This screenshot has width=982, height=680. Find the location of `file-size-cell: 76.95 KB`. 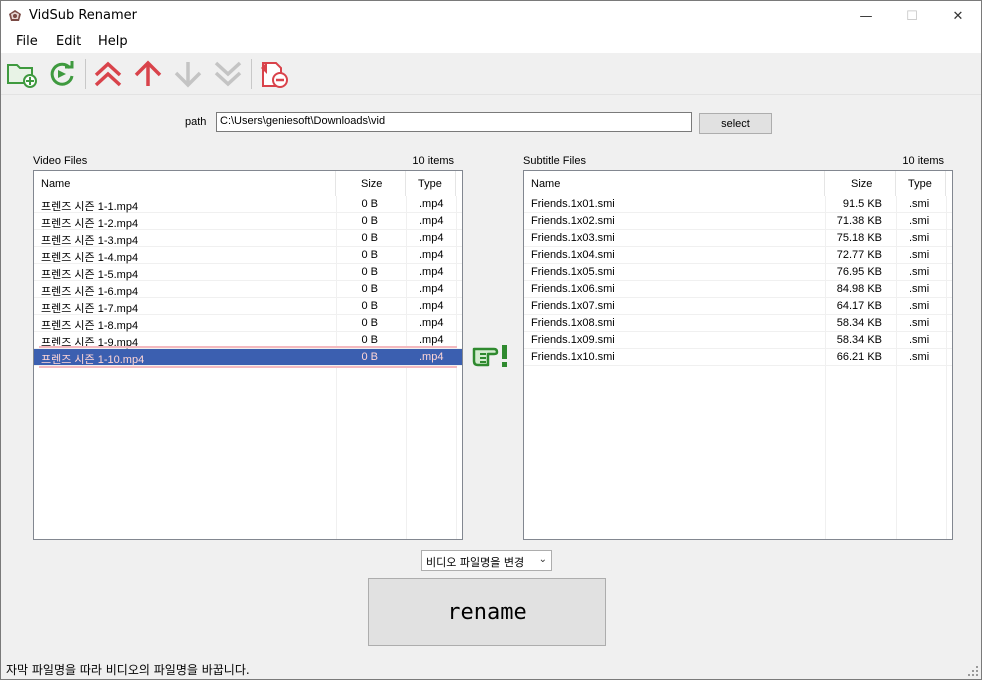

file-size-cell: 76.95 KB is located at coordinates (859, 272).